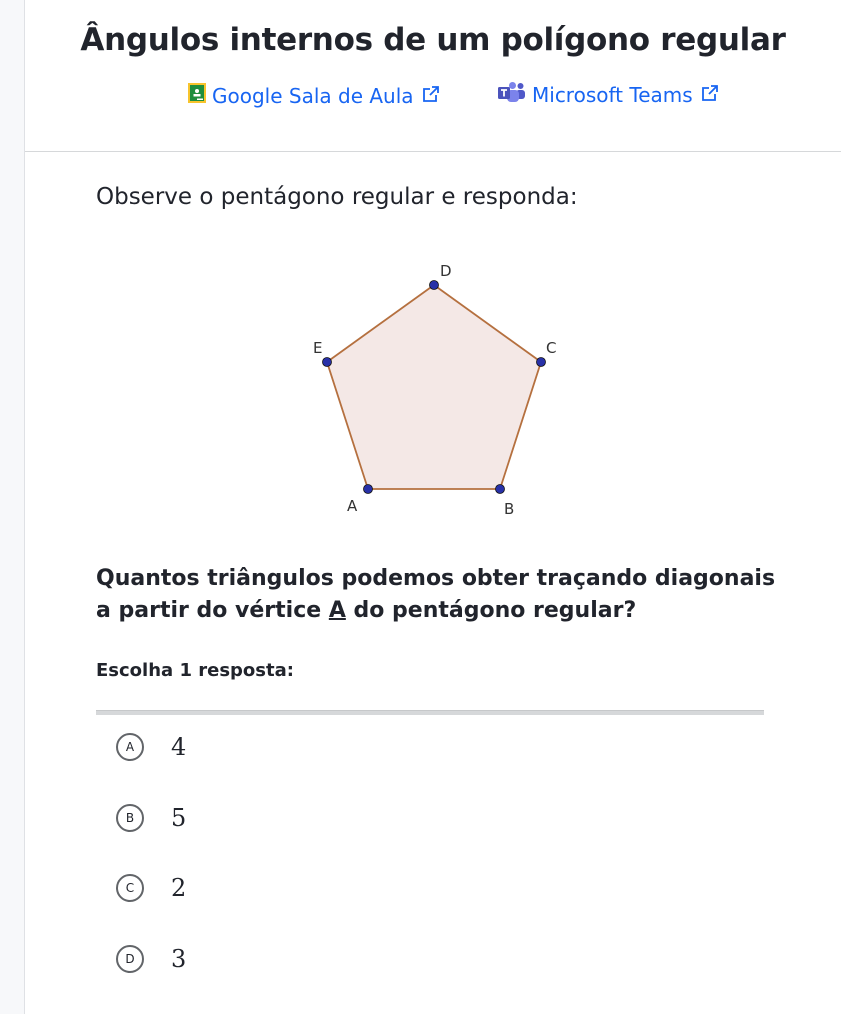  Describe the element at coordinates (195, 670) in the screenshot. I see `choose-instruction: Escolha 1 resposta:` at that location.